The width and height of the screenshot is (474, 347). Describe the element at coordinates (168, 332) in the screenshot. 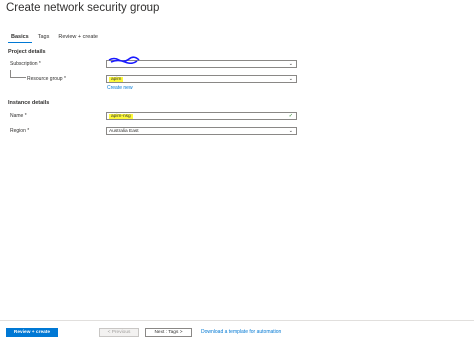

I see `next-tags-button: Next : Tags >` at that location.